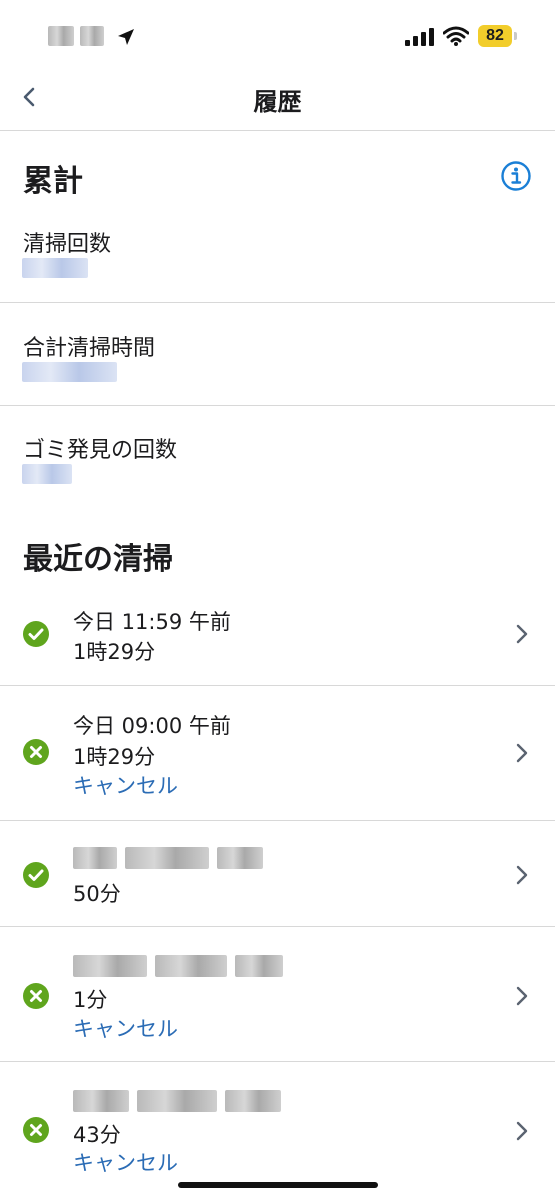 Image resolution: width=555 pixels, height=1200 pixels. I want to click on wifi-icon, so click(456, 36).